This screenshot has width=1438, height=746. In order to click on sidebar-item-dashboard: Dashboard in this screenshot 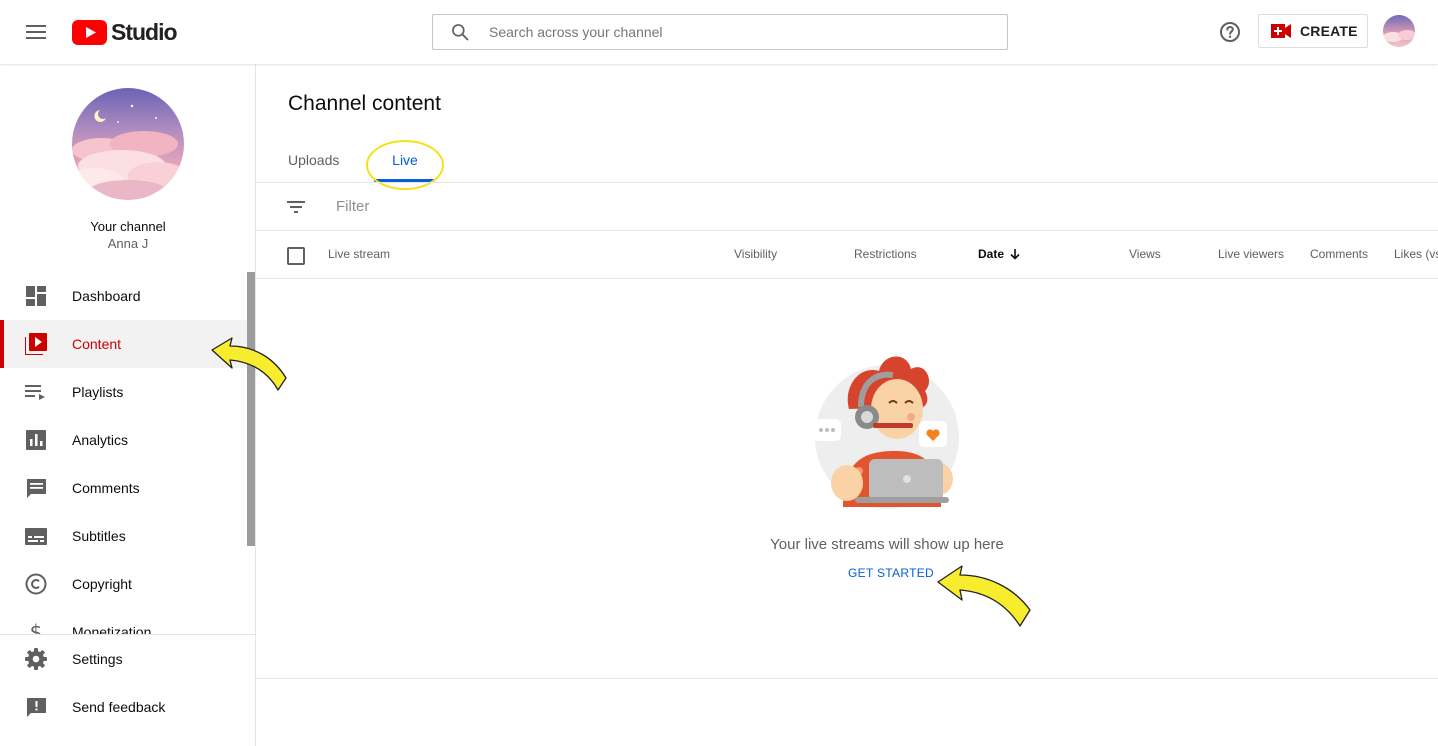, I will do `click(123, 296)`.